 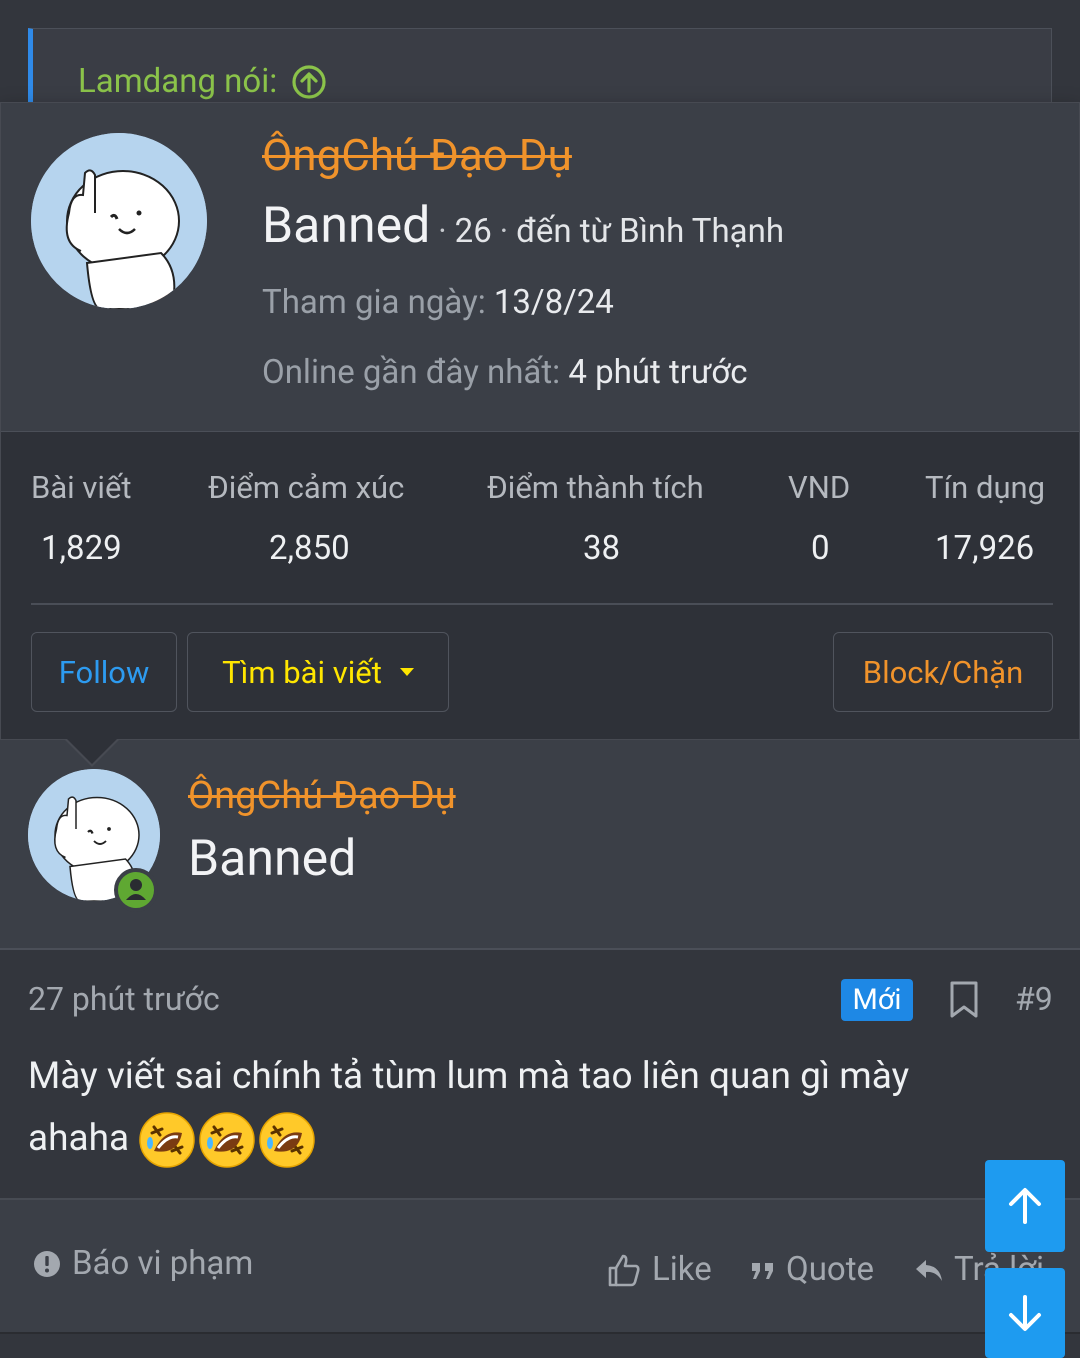 What do you see at coordinates (92, 751) in the screenshot?
I see `popup-pointer-fill` at bounding box center [92, 751].